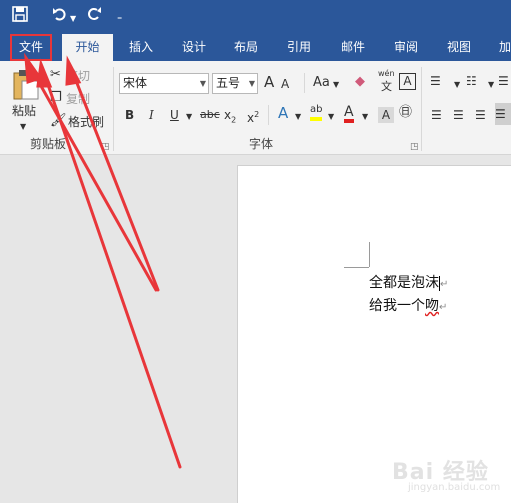  I want to click on phonetic-guide-button: 文, so click(386, 87).